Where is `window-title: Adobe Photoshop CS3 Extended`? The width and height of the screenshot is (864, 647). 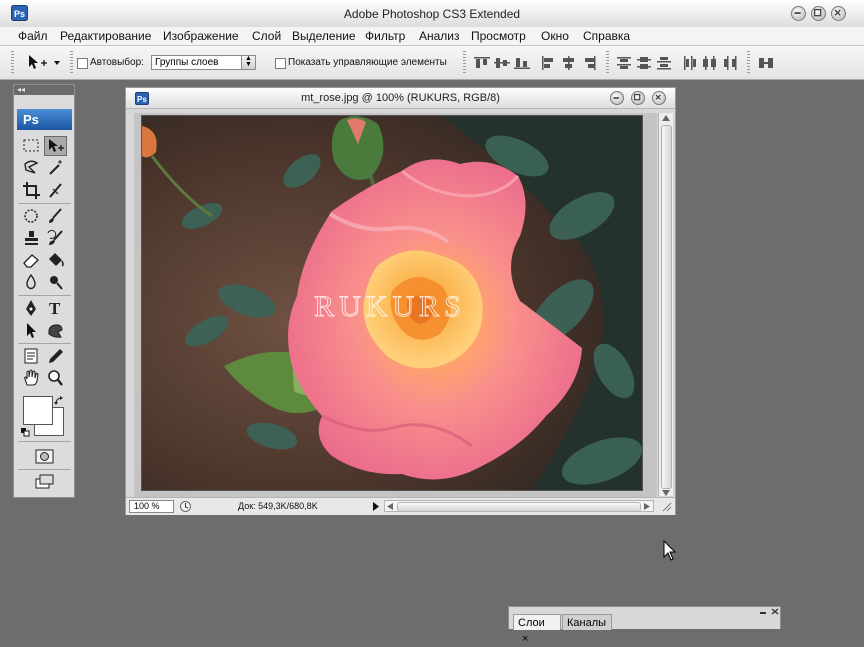
window-title: Adobe Photoshop CS3 Extended is located at coordinates (432, 14).